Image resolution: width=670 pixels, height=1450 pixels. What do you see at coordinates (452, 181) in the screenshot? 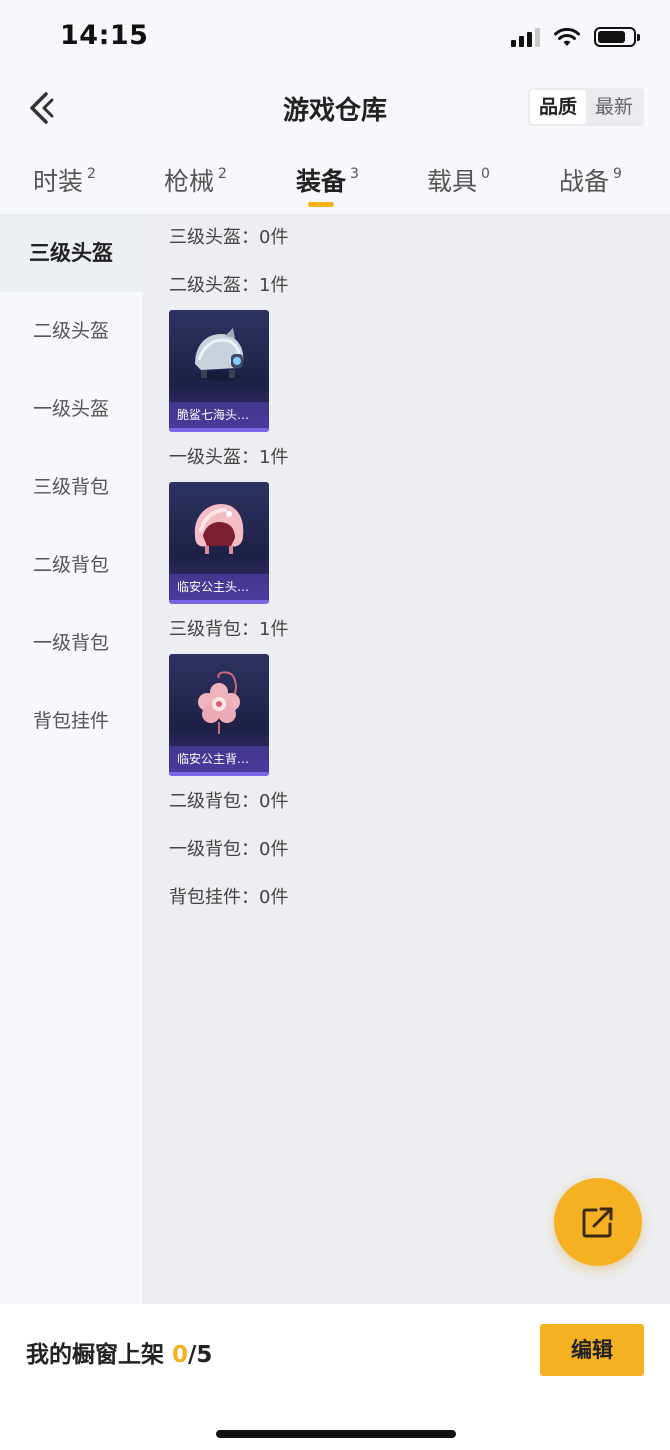
I see `tab-label: 载具` at bounding box center [452, 181].